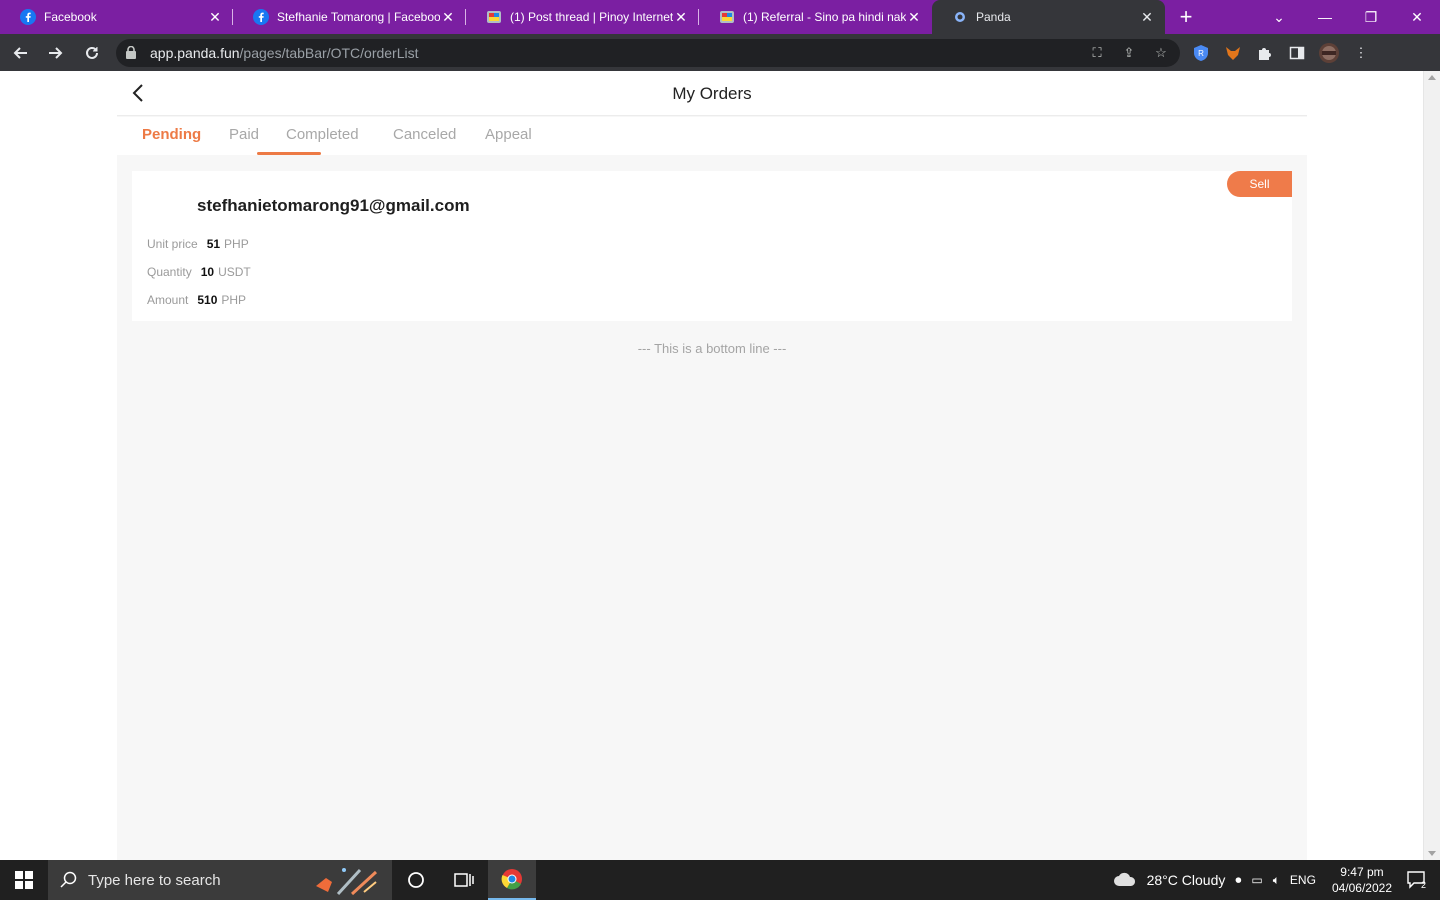  I want to click on menu-kebab-icon: ⋮, so click(1361, 53).